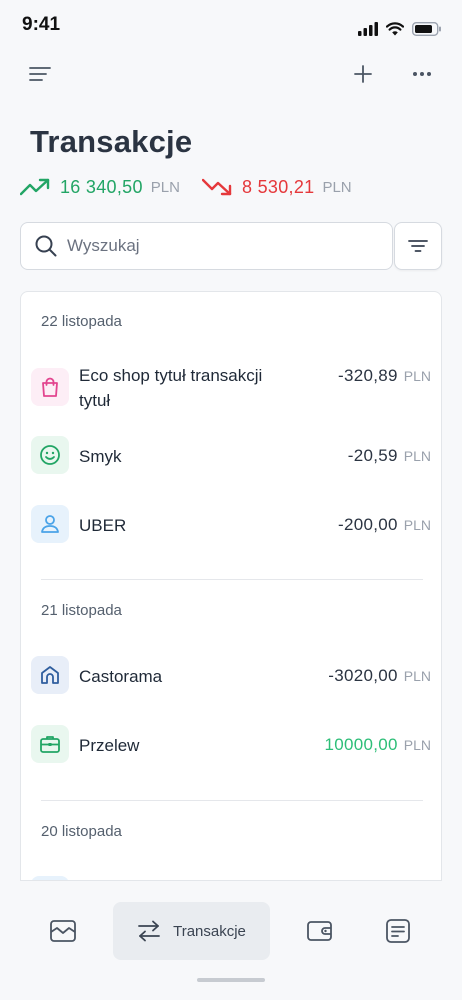 This screenshot has width=462, height=1000. What do you see at coordinates (46, 246) in the screenshot?
I see `search-icon` at bounding box center [46, 246].